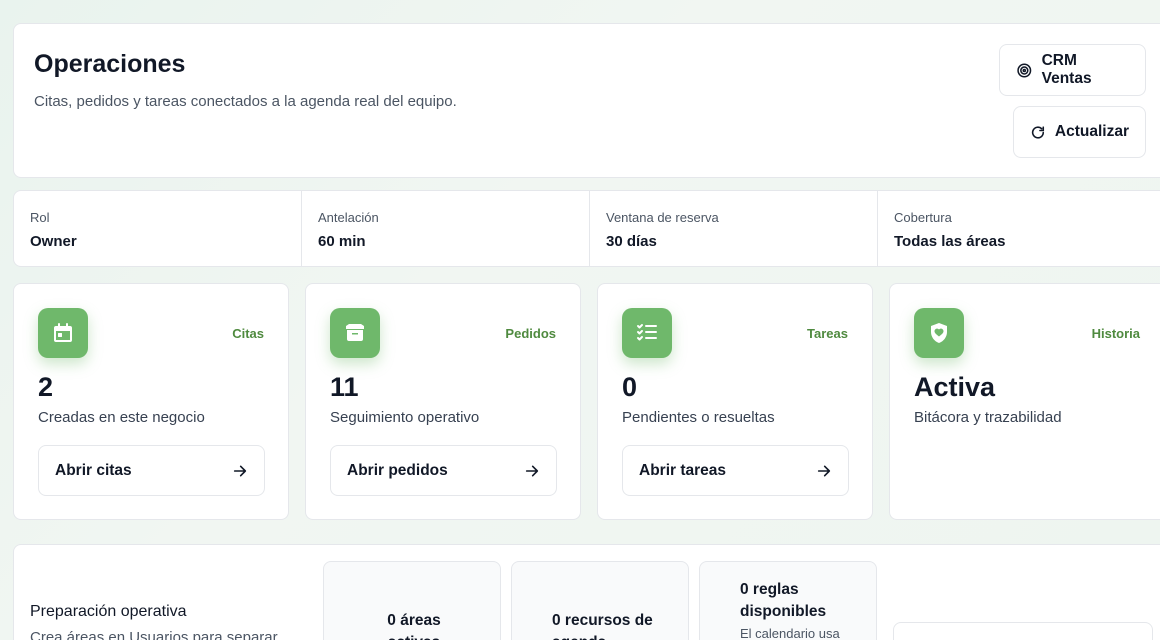  Describe the element at coordinates (1038, 132) in the screenshot. I see `refresh-icon` at that location.